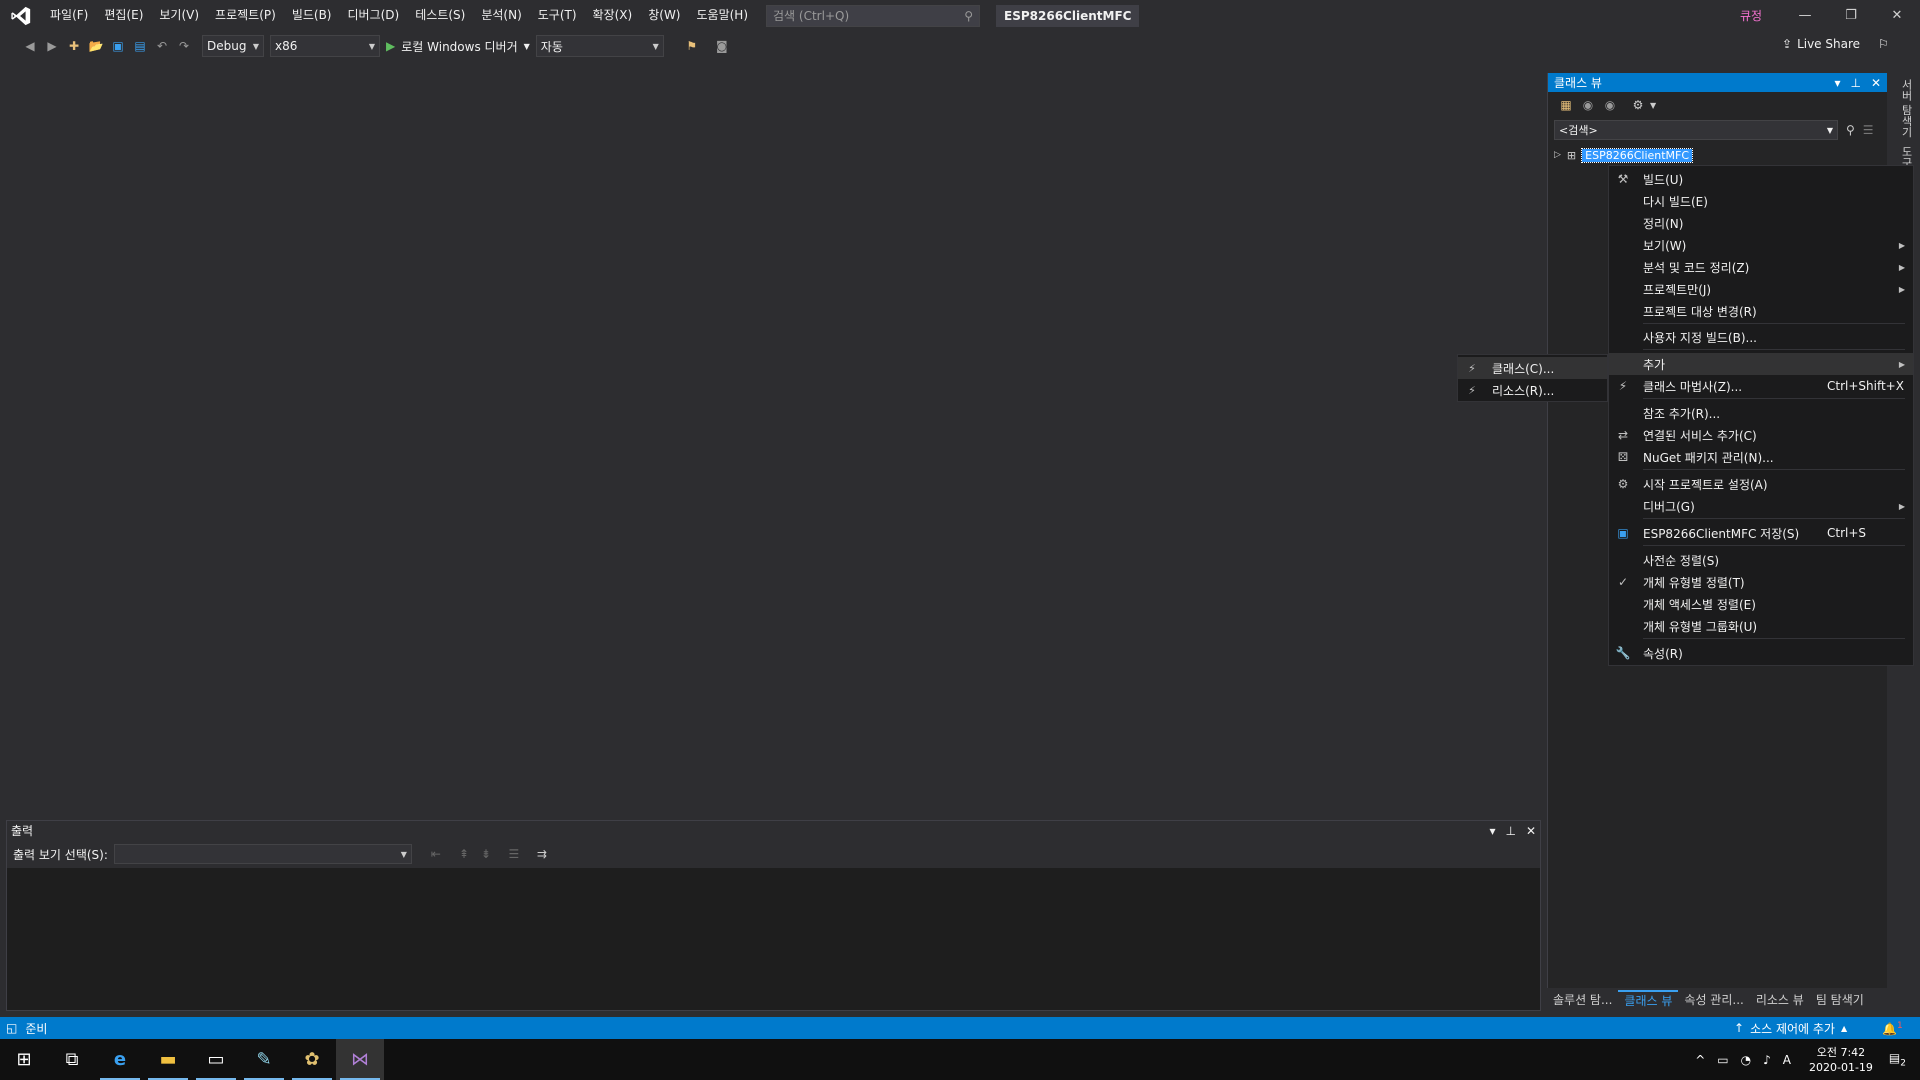 Image resolution: width=1920 pixels, height=1080 pixels. Describe the element at coordinates (374, 15) in the screenshot. I see `menu-5: 디버그(D)` at that location.